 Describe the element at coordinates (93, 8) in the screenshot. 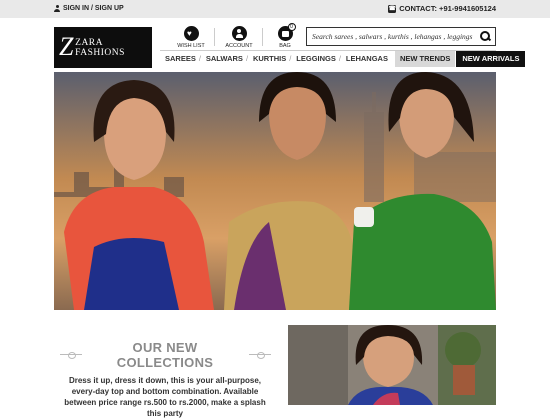

I see `signin-label: SIGN IN / SIGN UP` at that location.